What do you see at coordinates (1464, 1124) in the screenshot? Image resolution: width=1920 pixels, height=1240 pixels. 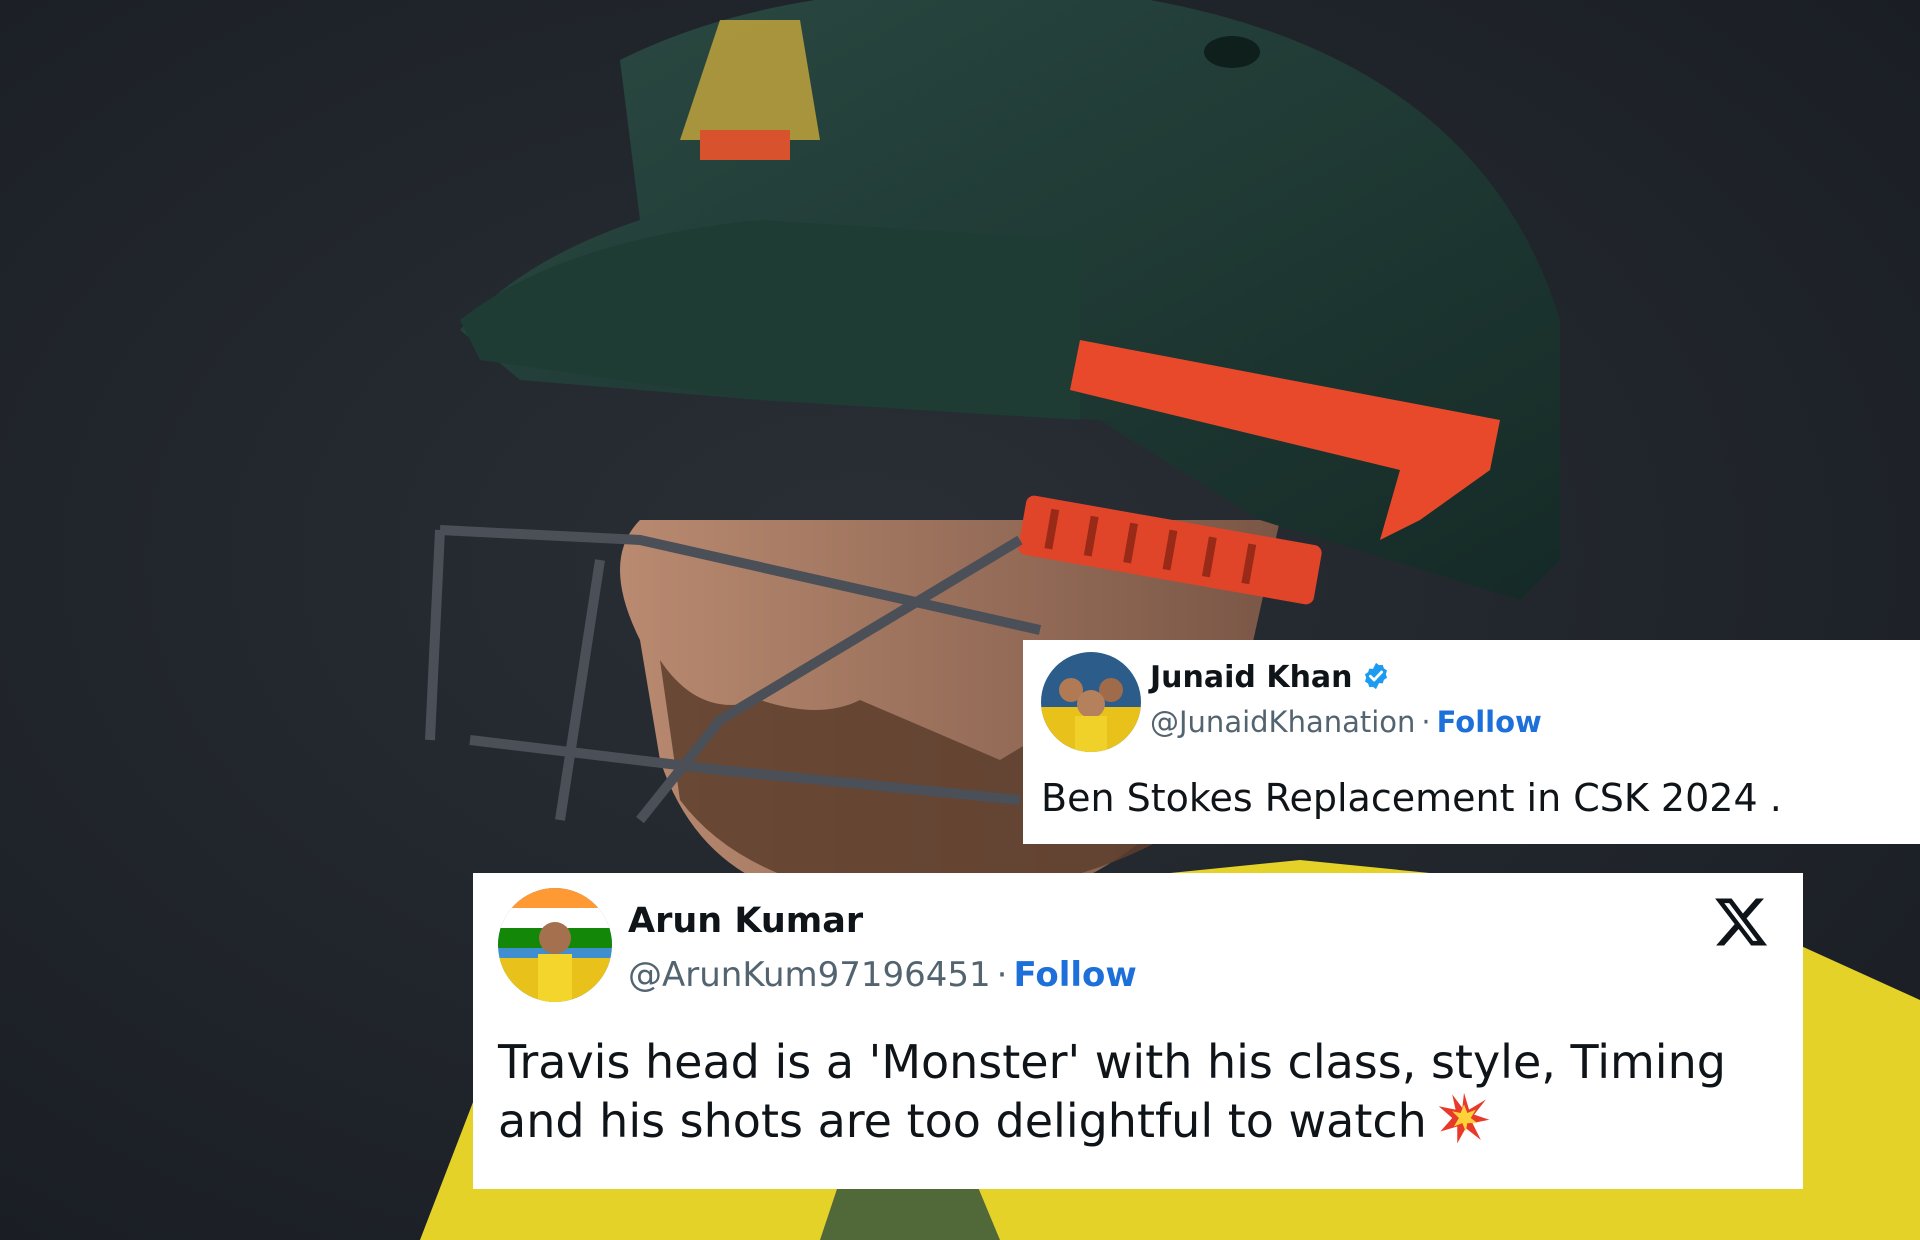 I see `collision-icon` at bounding box center [1464, 1124].